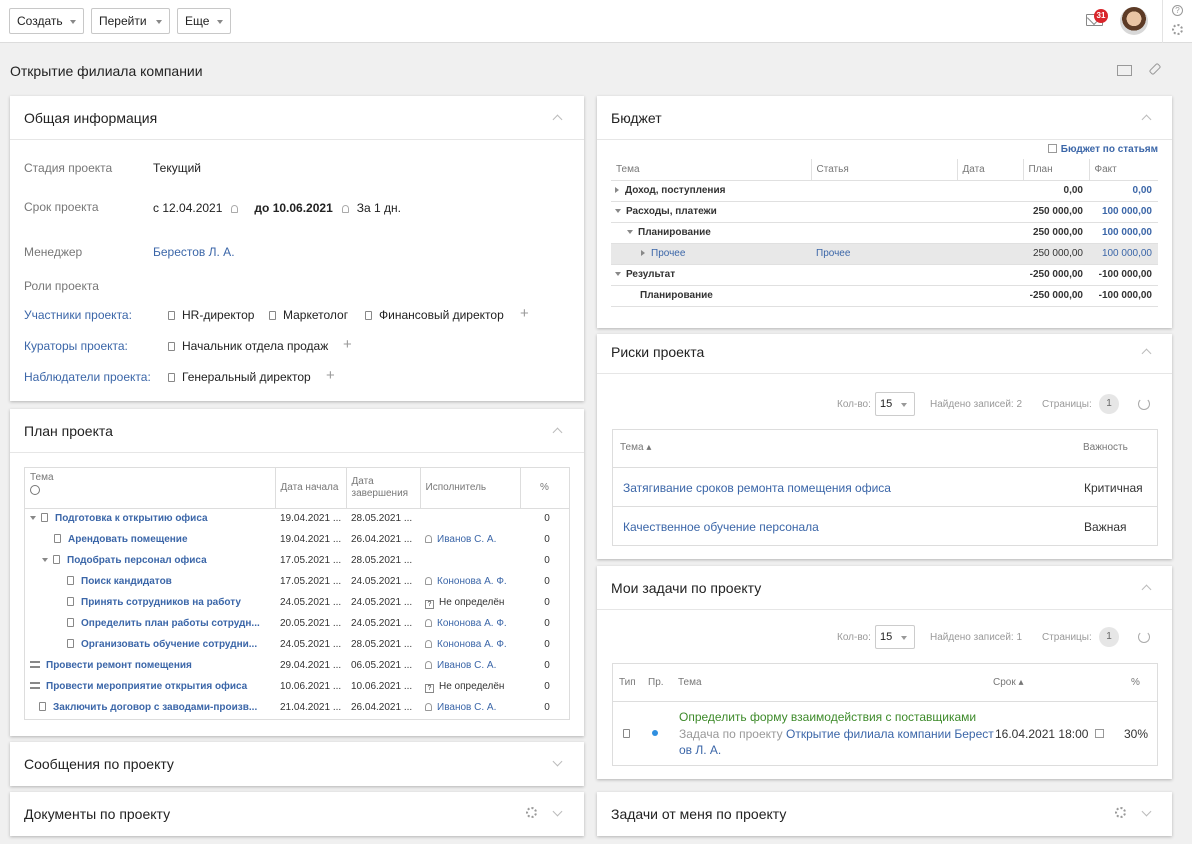 The width and height of the screenshot is (1192, 844). I want to click on table-row: Планирование 250 000,00 100 000,00, so click(884, 233).